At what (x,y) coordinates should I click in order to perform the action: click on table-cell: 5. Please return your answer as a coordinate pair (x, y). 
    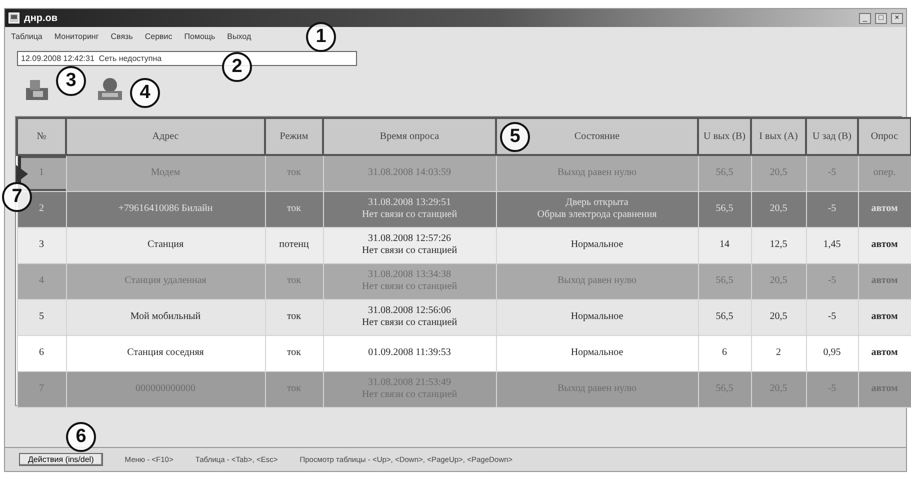
    Looking at the image, I should click on (41, 317).